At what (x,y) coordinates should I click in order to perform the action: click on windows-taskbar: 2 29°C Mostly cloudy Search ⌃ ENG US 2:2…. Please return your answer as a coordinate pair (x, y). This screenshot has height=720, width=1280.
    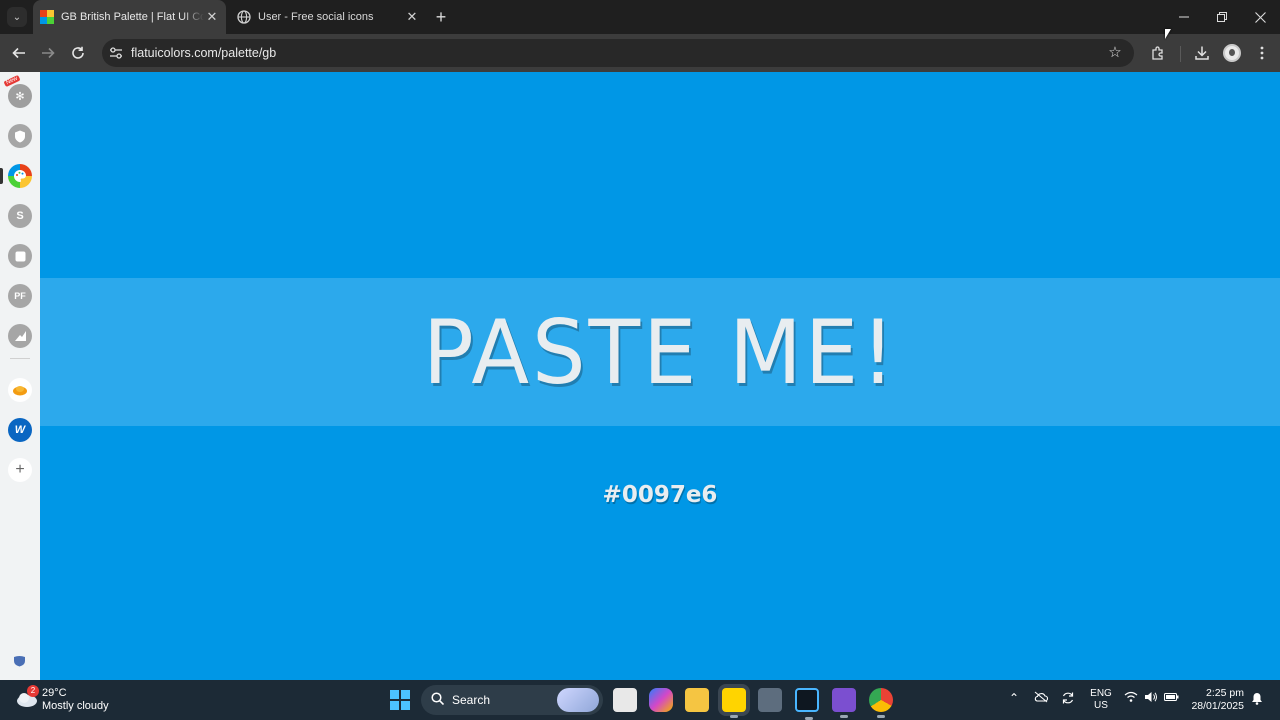
    Looking at the image, I should click on (640, 700).